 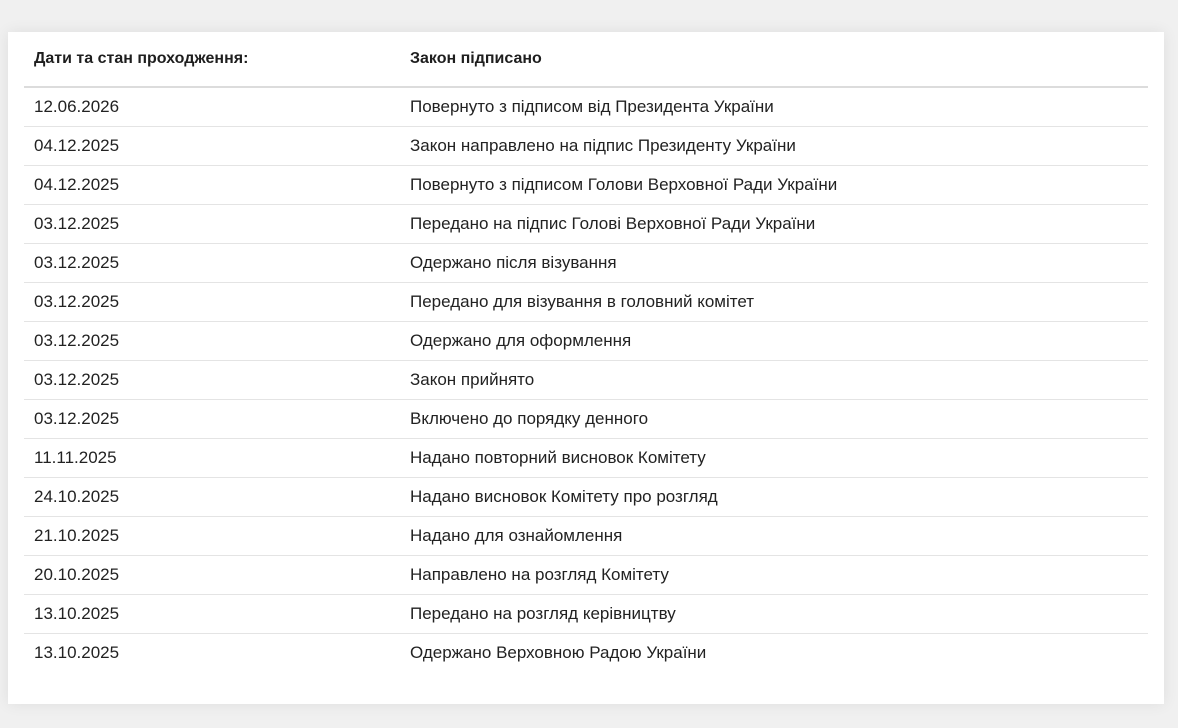 I want to click on row-date: 20.10.2025, so click(x=77, y=574).